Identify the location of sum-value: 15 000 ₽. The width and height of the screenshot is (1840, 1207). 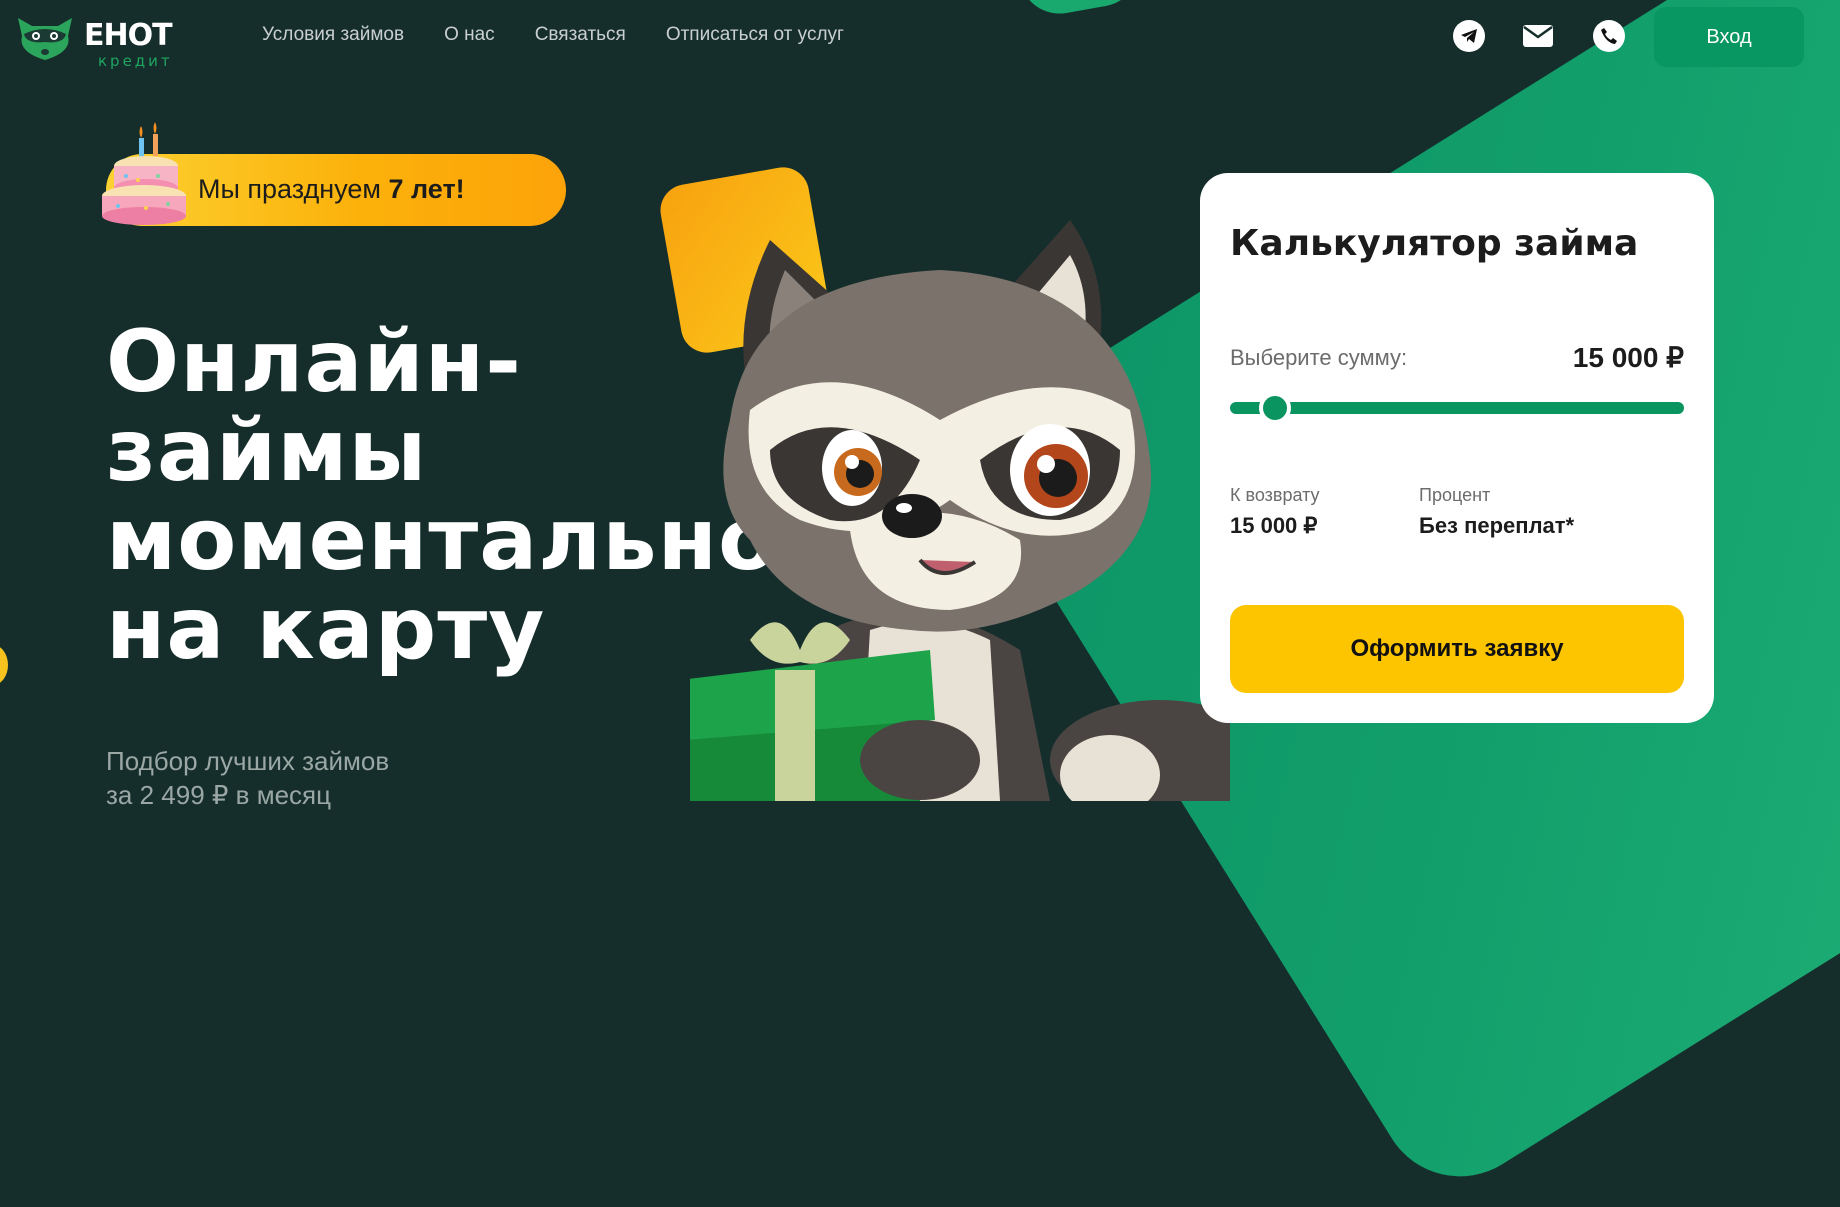
(1628, 357).